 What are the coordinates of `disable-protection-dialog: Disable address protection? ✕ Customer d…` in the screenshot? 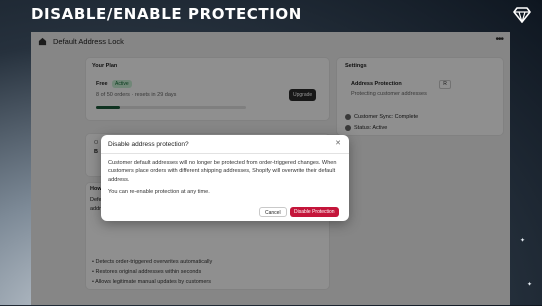 It's located at (225, 178).